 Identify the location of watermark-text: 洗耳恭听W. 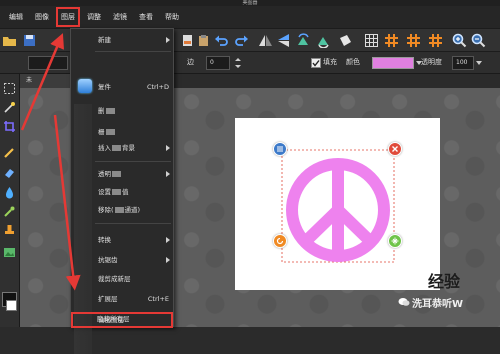
(438, 304).